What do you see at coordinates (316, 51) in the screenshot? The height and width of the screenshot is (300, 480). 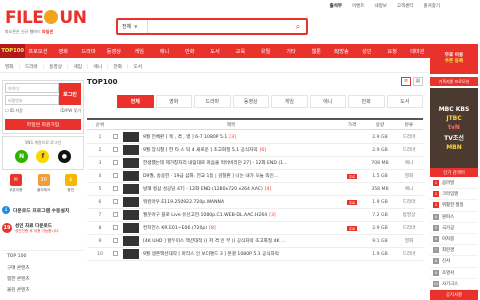 I see `nav-webtoon: 웹툰` at bounding box center [316, 51].